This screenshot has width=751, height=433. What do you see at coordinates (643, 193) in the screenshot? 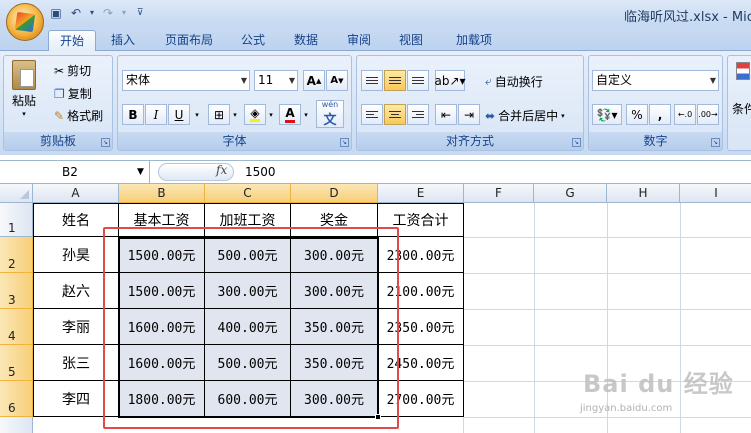
I see `column-header: H` at bounding box center [643, 193].